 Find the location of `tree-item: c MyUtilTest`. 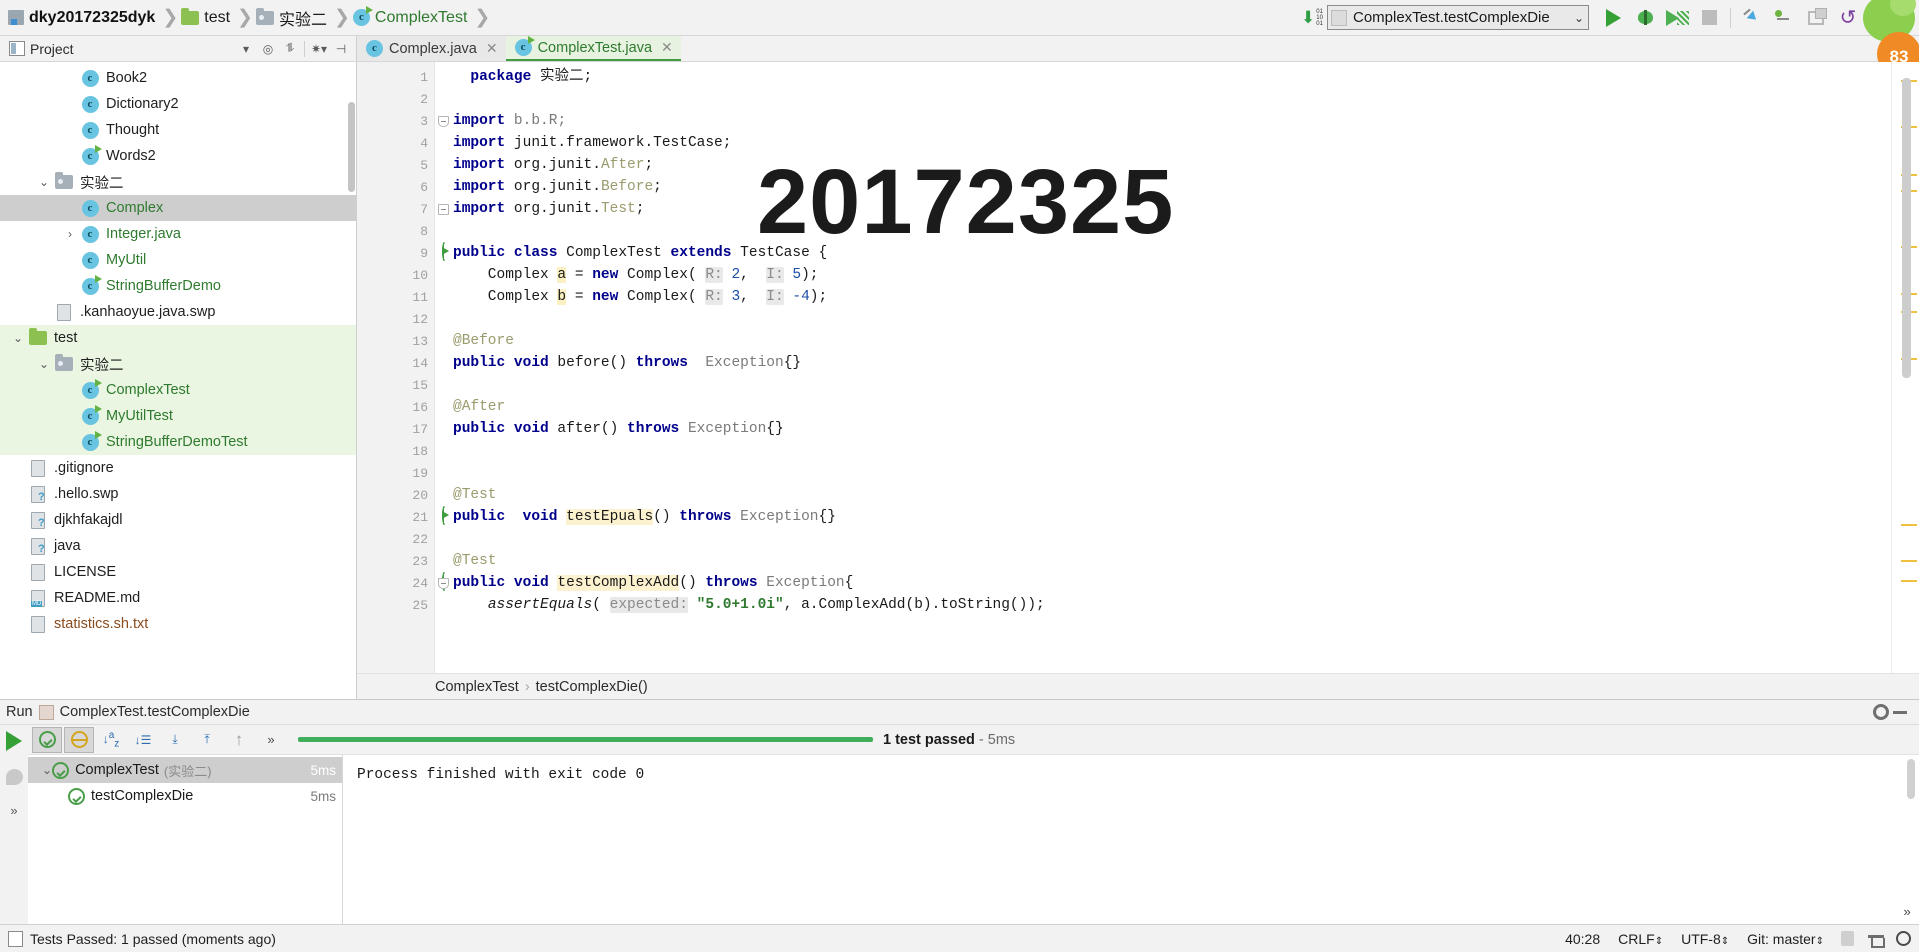

tree-item: c MyUtilTest is located at coordinates (178, 416).